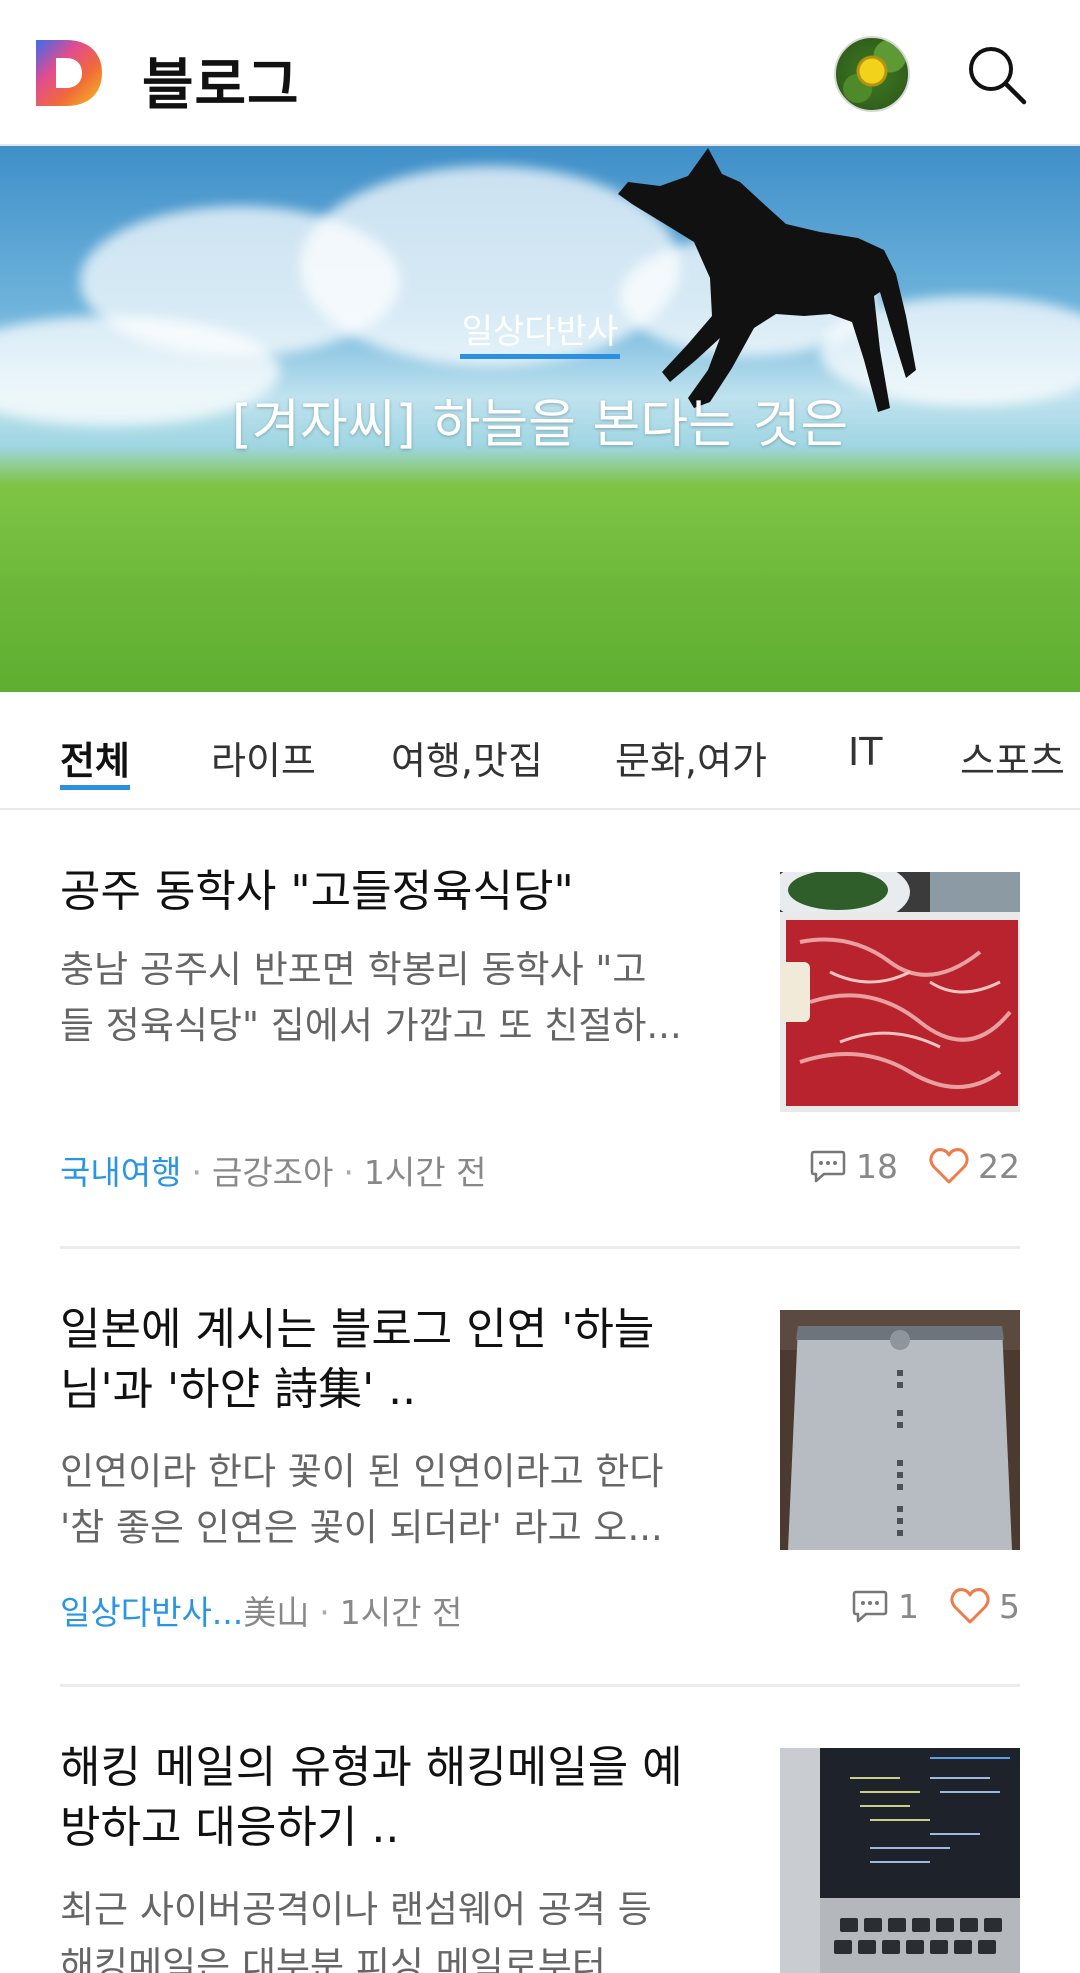  I want to click on tab-all: 전체, so click(95, 760).